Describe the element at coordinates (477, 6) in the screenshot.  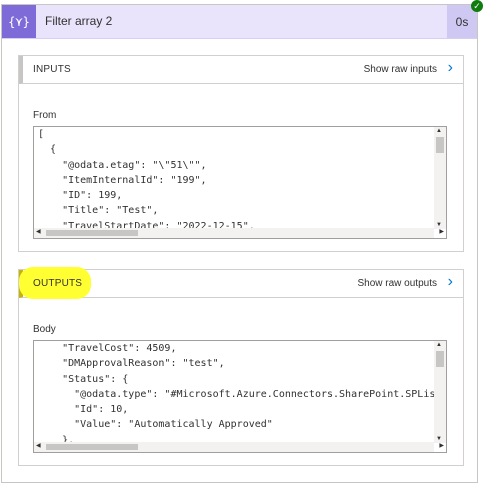
I see `success-check-icon: ✓` at that location.